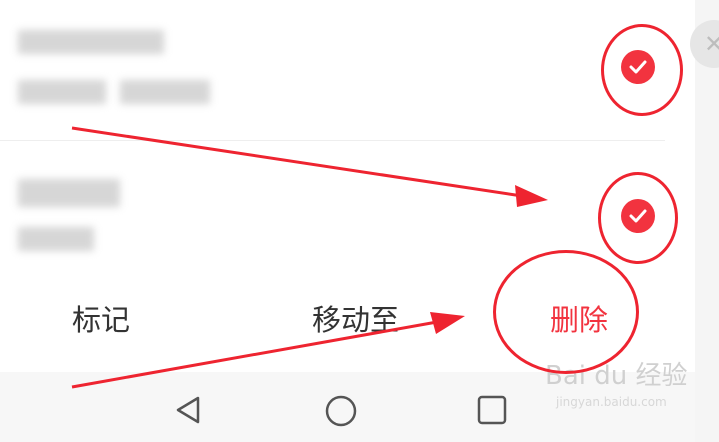 This screenshot has width=719, height=442. What do you see at coordinates (101, 318) in the screenshot?
I see `mark-button: 标记` at bounding box center [101, 318].